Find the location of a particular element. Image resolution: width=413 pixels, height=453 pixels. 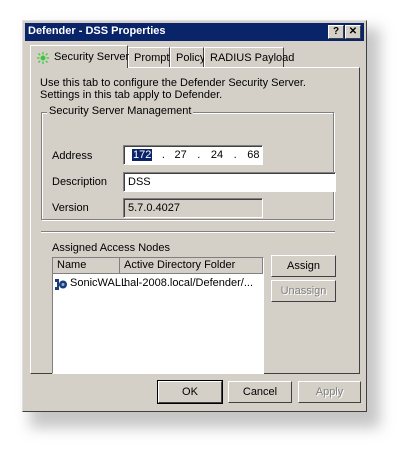

separator is located at coordinates (188, 232).